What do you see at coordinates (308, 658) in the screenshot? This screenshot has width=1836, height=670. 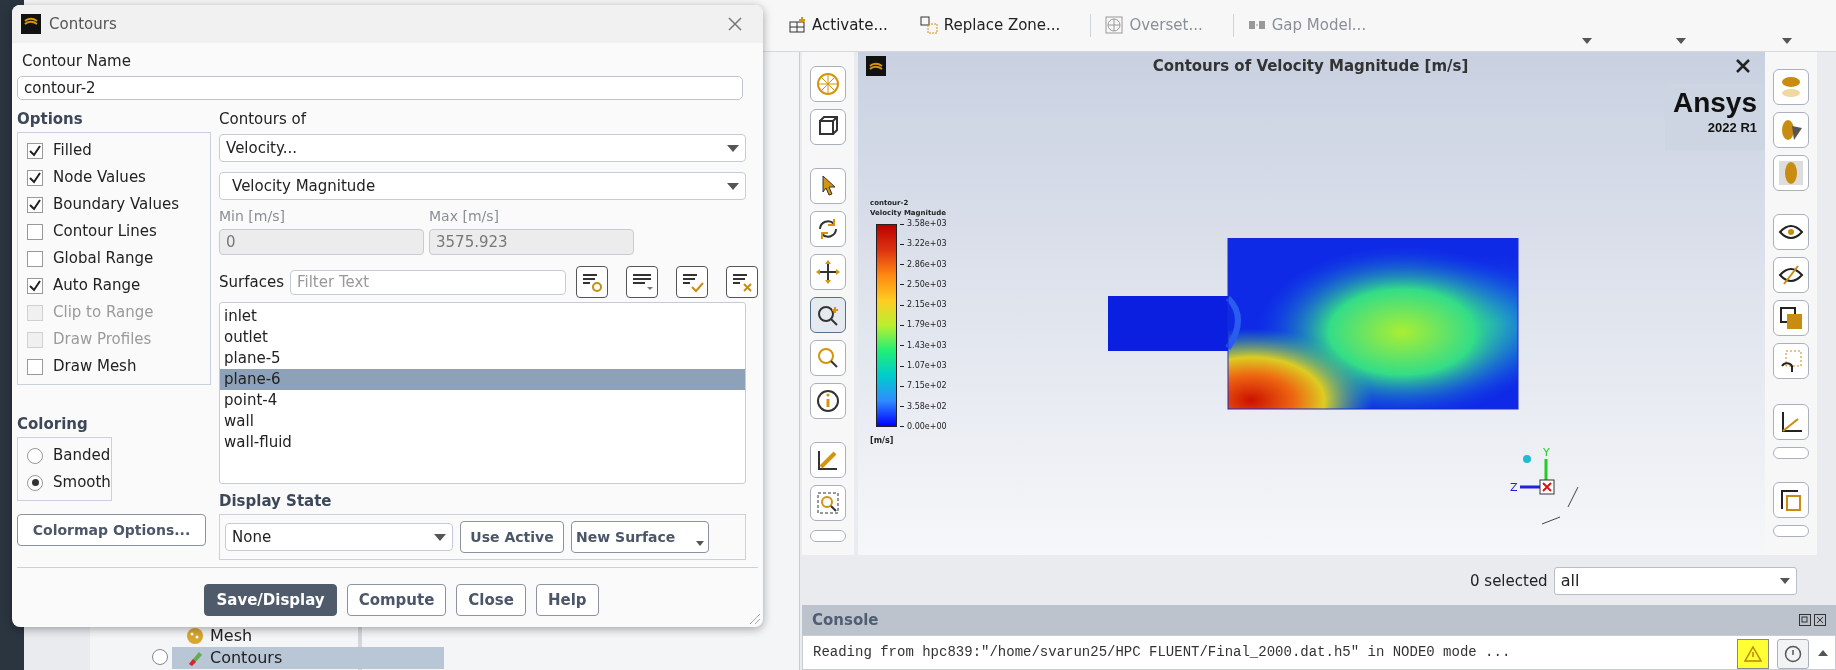 I see `tree-item: Contours` at bounding box center [308, 658].